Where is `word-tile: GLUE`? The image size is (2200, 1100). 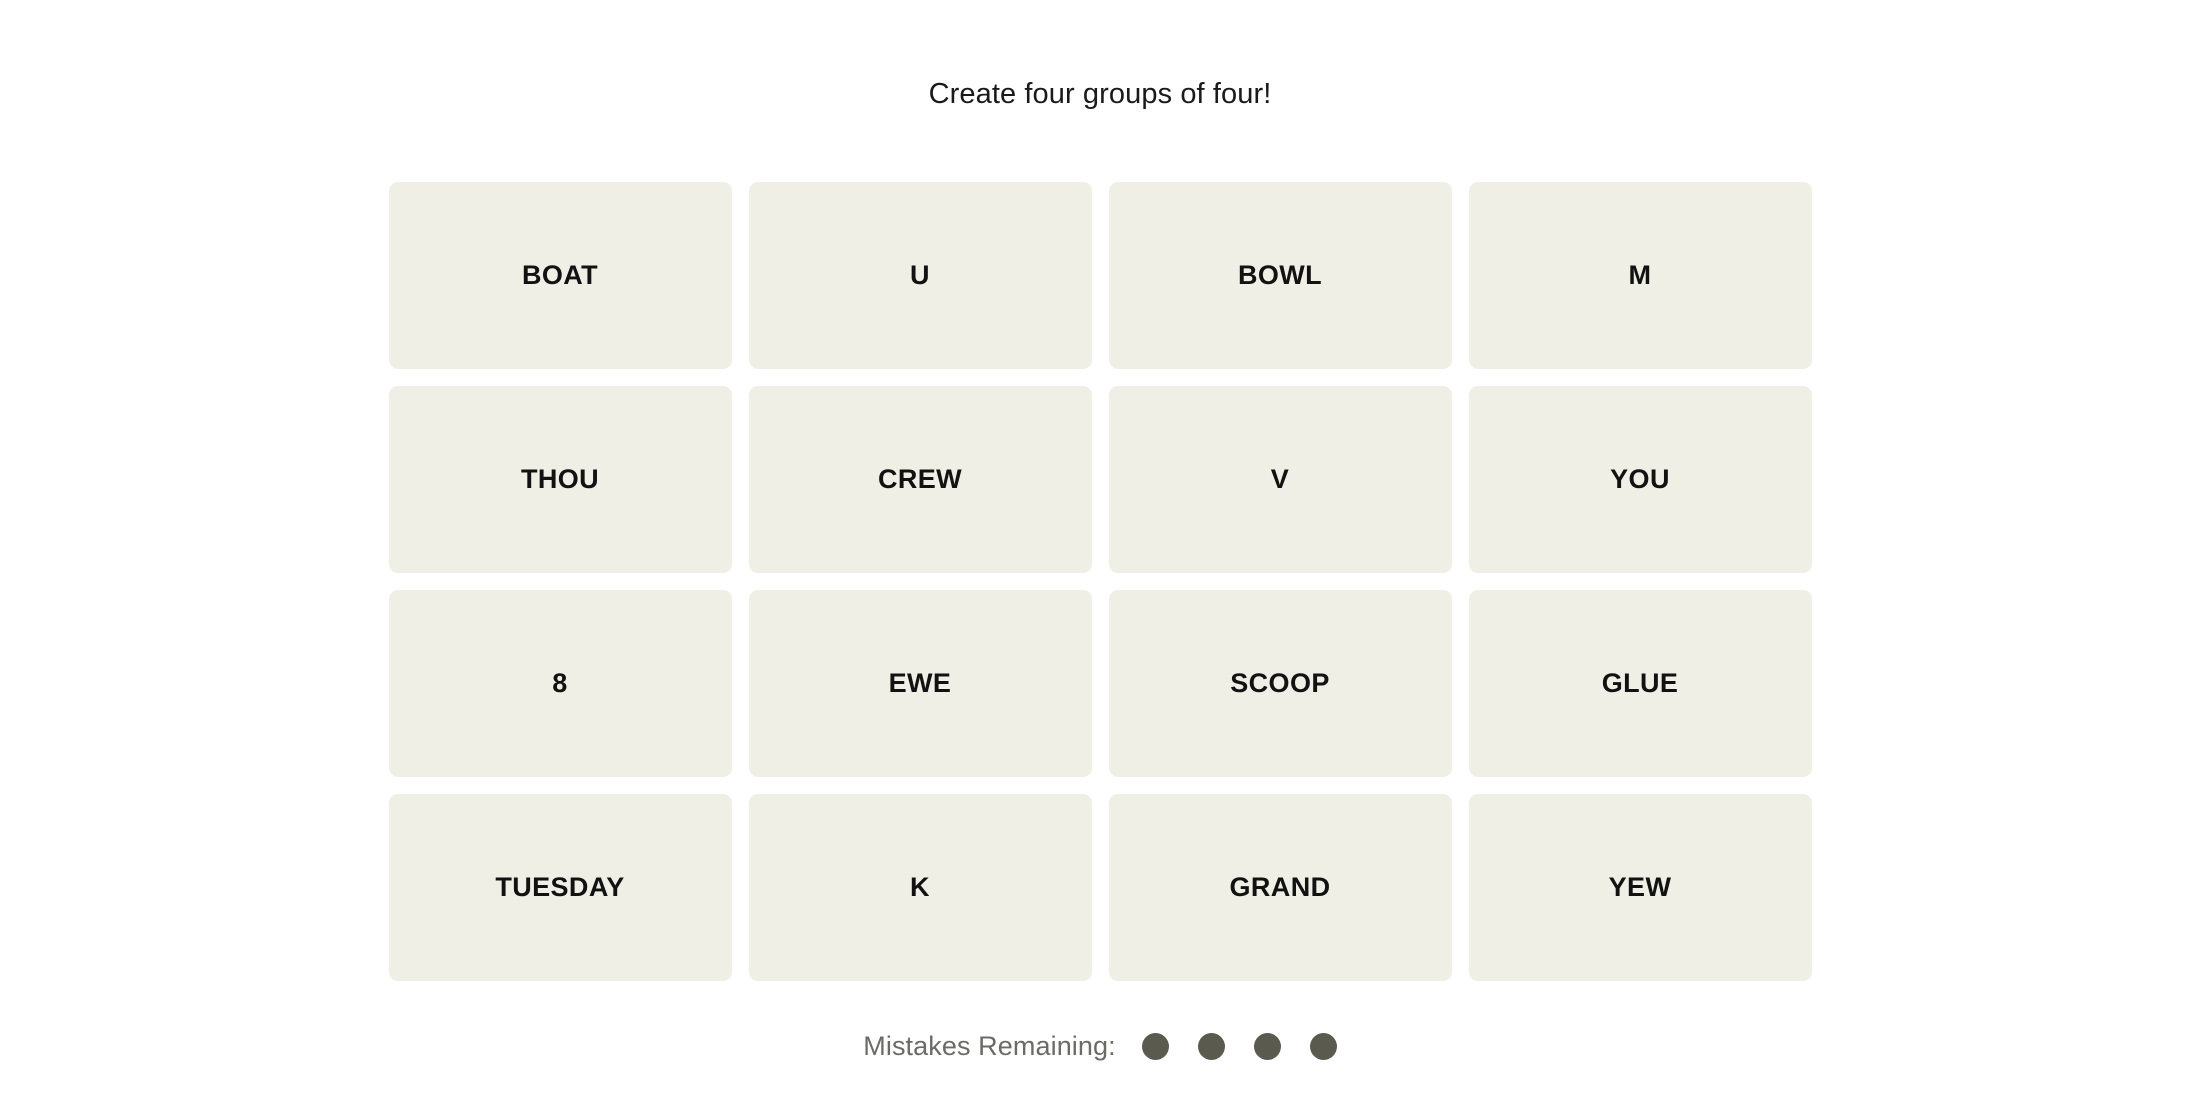
word-tile: GLUE is located at coordinates (1640, 684).